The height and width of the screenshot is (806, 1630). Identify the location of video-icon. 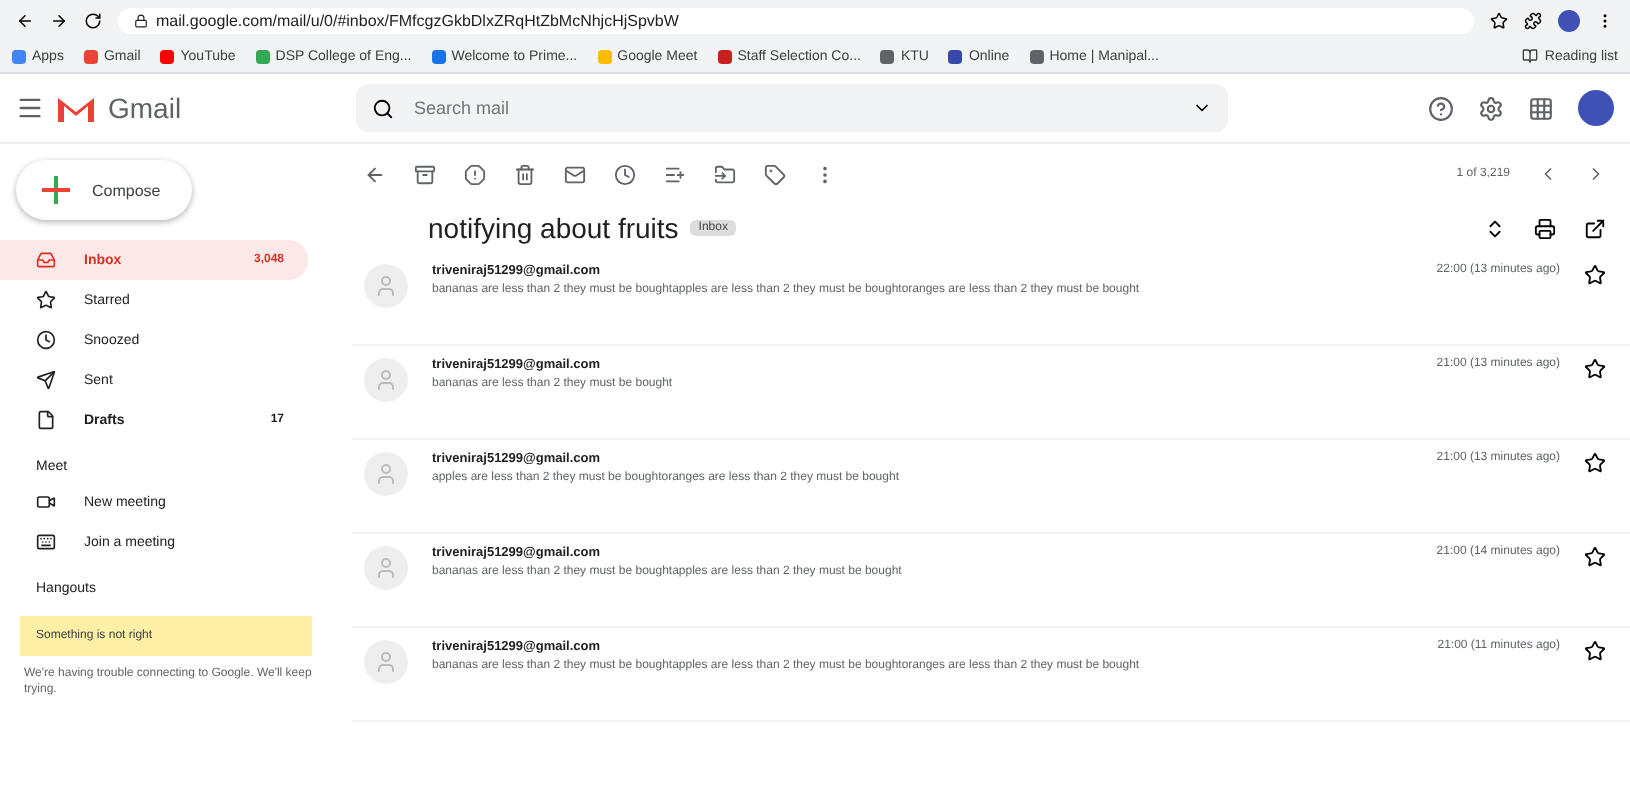
(46, 502).